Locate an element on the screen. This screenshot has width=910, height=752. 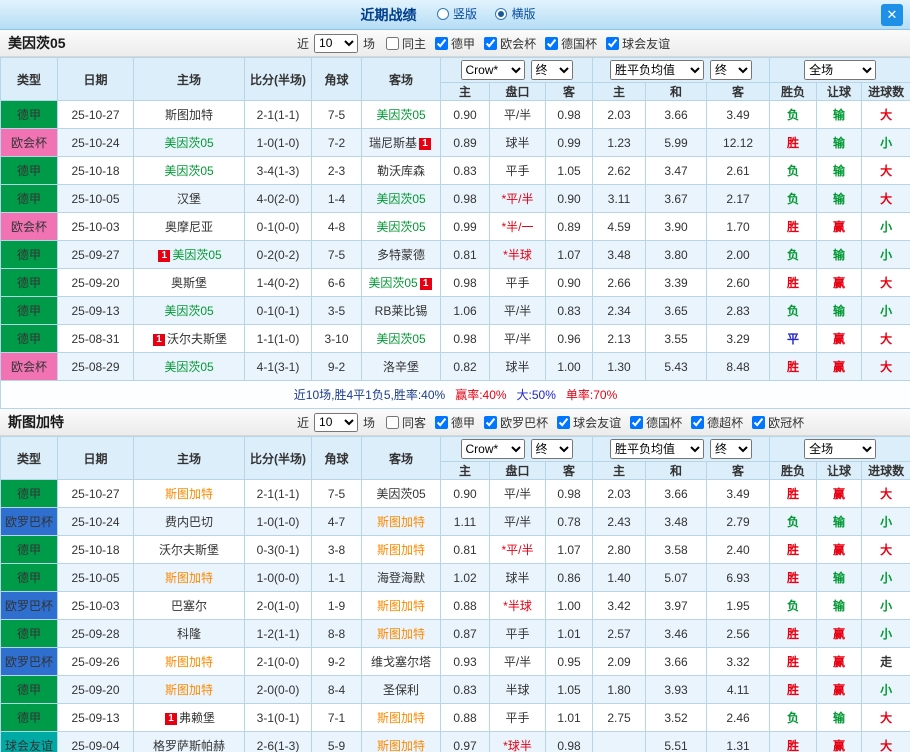
radio-vertical-layout: 竖版 is located at coordinates (456, 13).